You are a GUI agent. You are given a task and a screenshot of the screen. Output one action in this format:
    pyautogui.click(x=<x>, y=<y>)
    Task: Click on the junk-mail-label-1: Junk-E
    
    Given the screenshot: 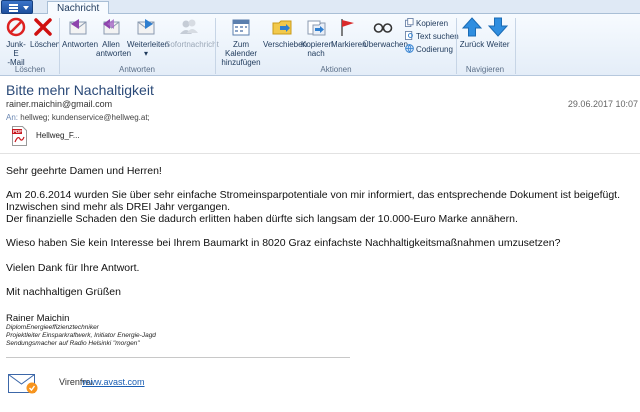 What is the action you would take?
    pyautogui.click(x=16, y=49)
    